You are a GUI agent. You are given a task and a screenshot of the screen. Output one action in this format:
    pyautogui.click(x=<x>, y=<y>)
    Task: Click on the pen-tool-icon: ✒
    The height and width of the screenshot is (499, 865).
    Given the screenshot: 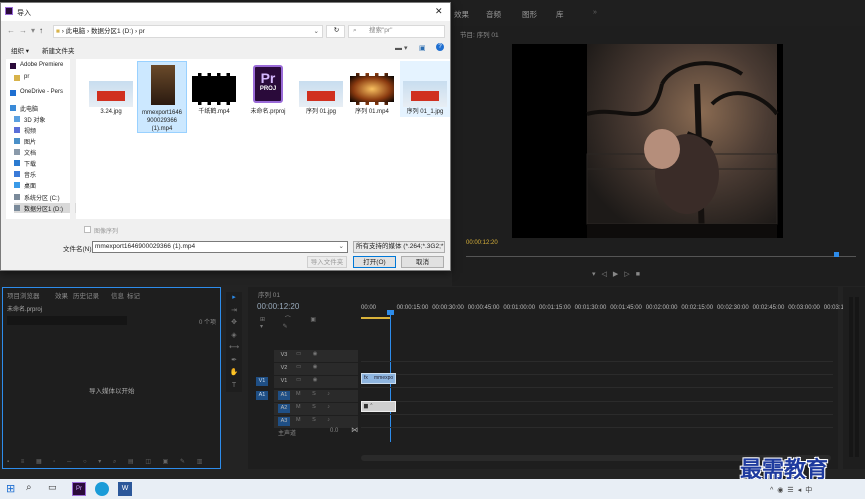 What is the action you would take?
    pyautogui.click(x=234, y=361)
    